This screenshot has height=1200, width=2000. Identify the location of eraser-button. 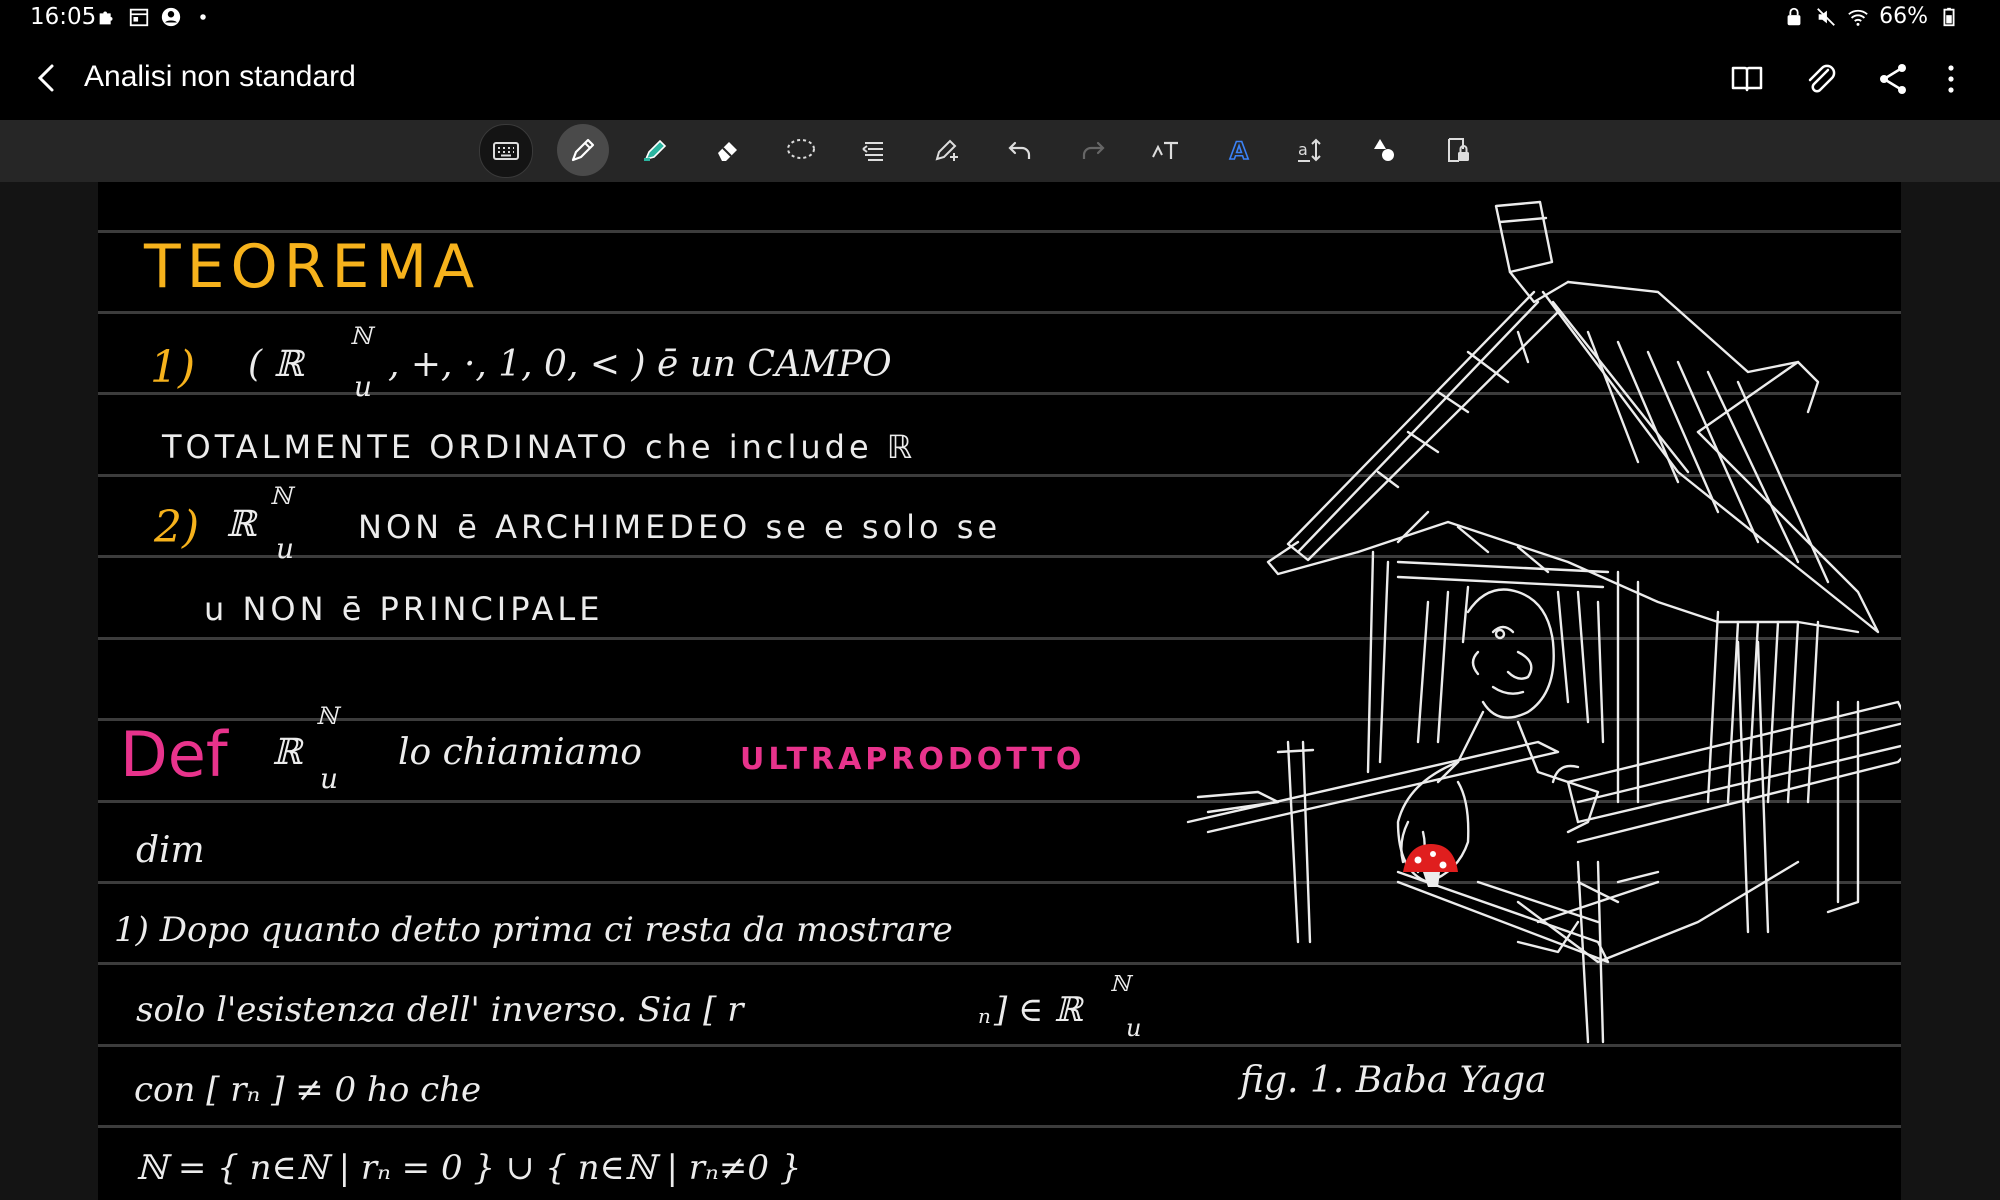
(728, 150).